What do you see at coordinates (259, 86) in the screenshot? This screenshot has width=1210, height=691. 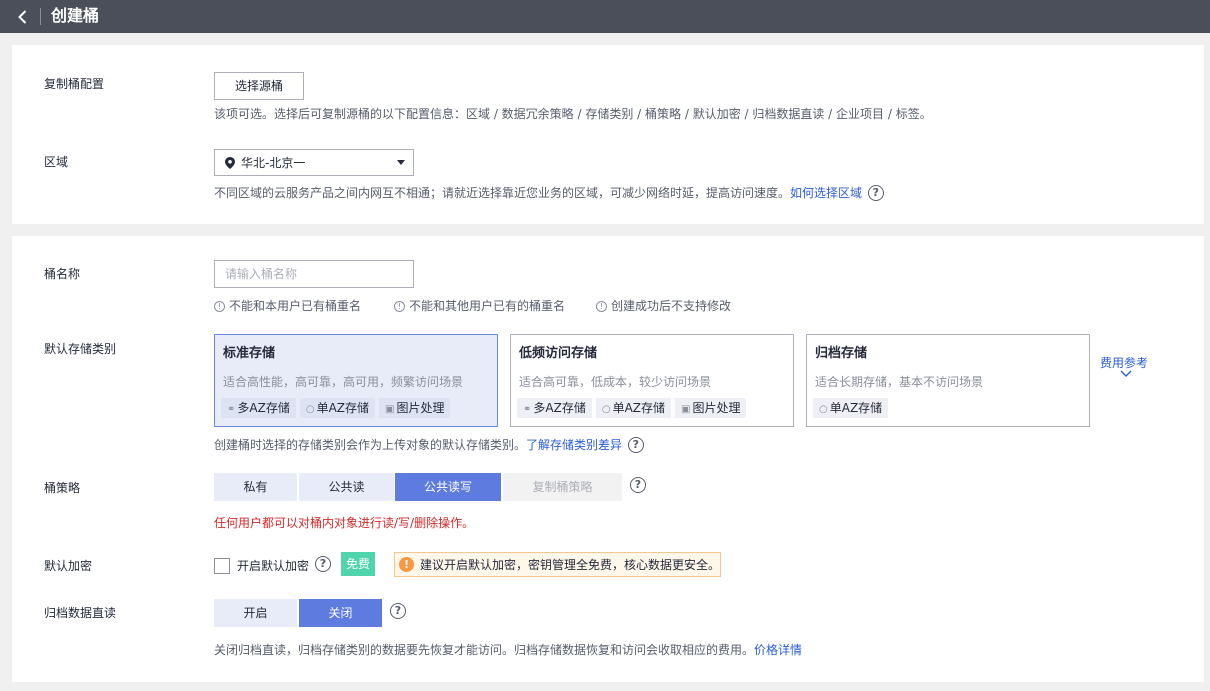 I see `select-source-bucket-button: 选择源桶` at bounding box center [259, 86].